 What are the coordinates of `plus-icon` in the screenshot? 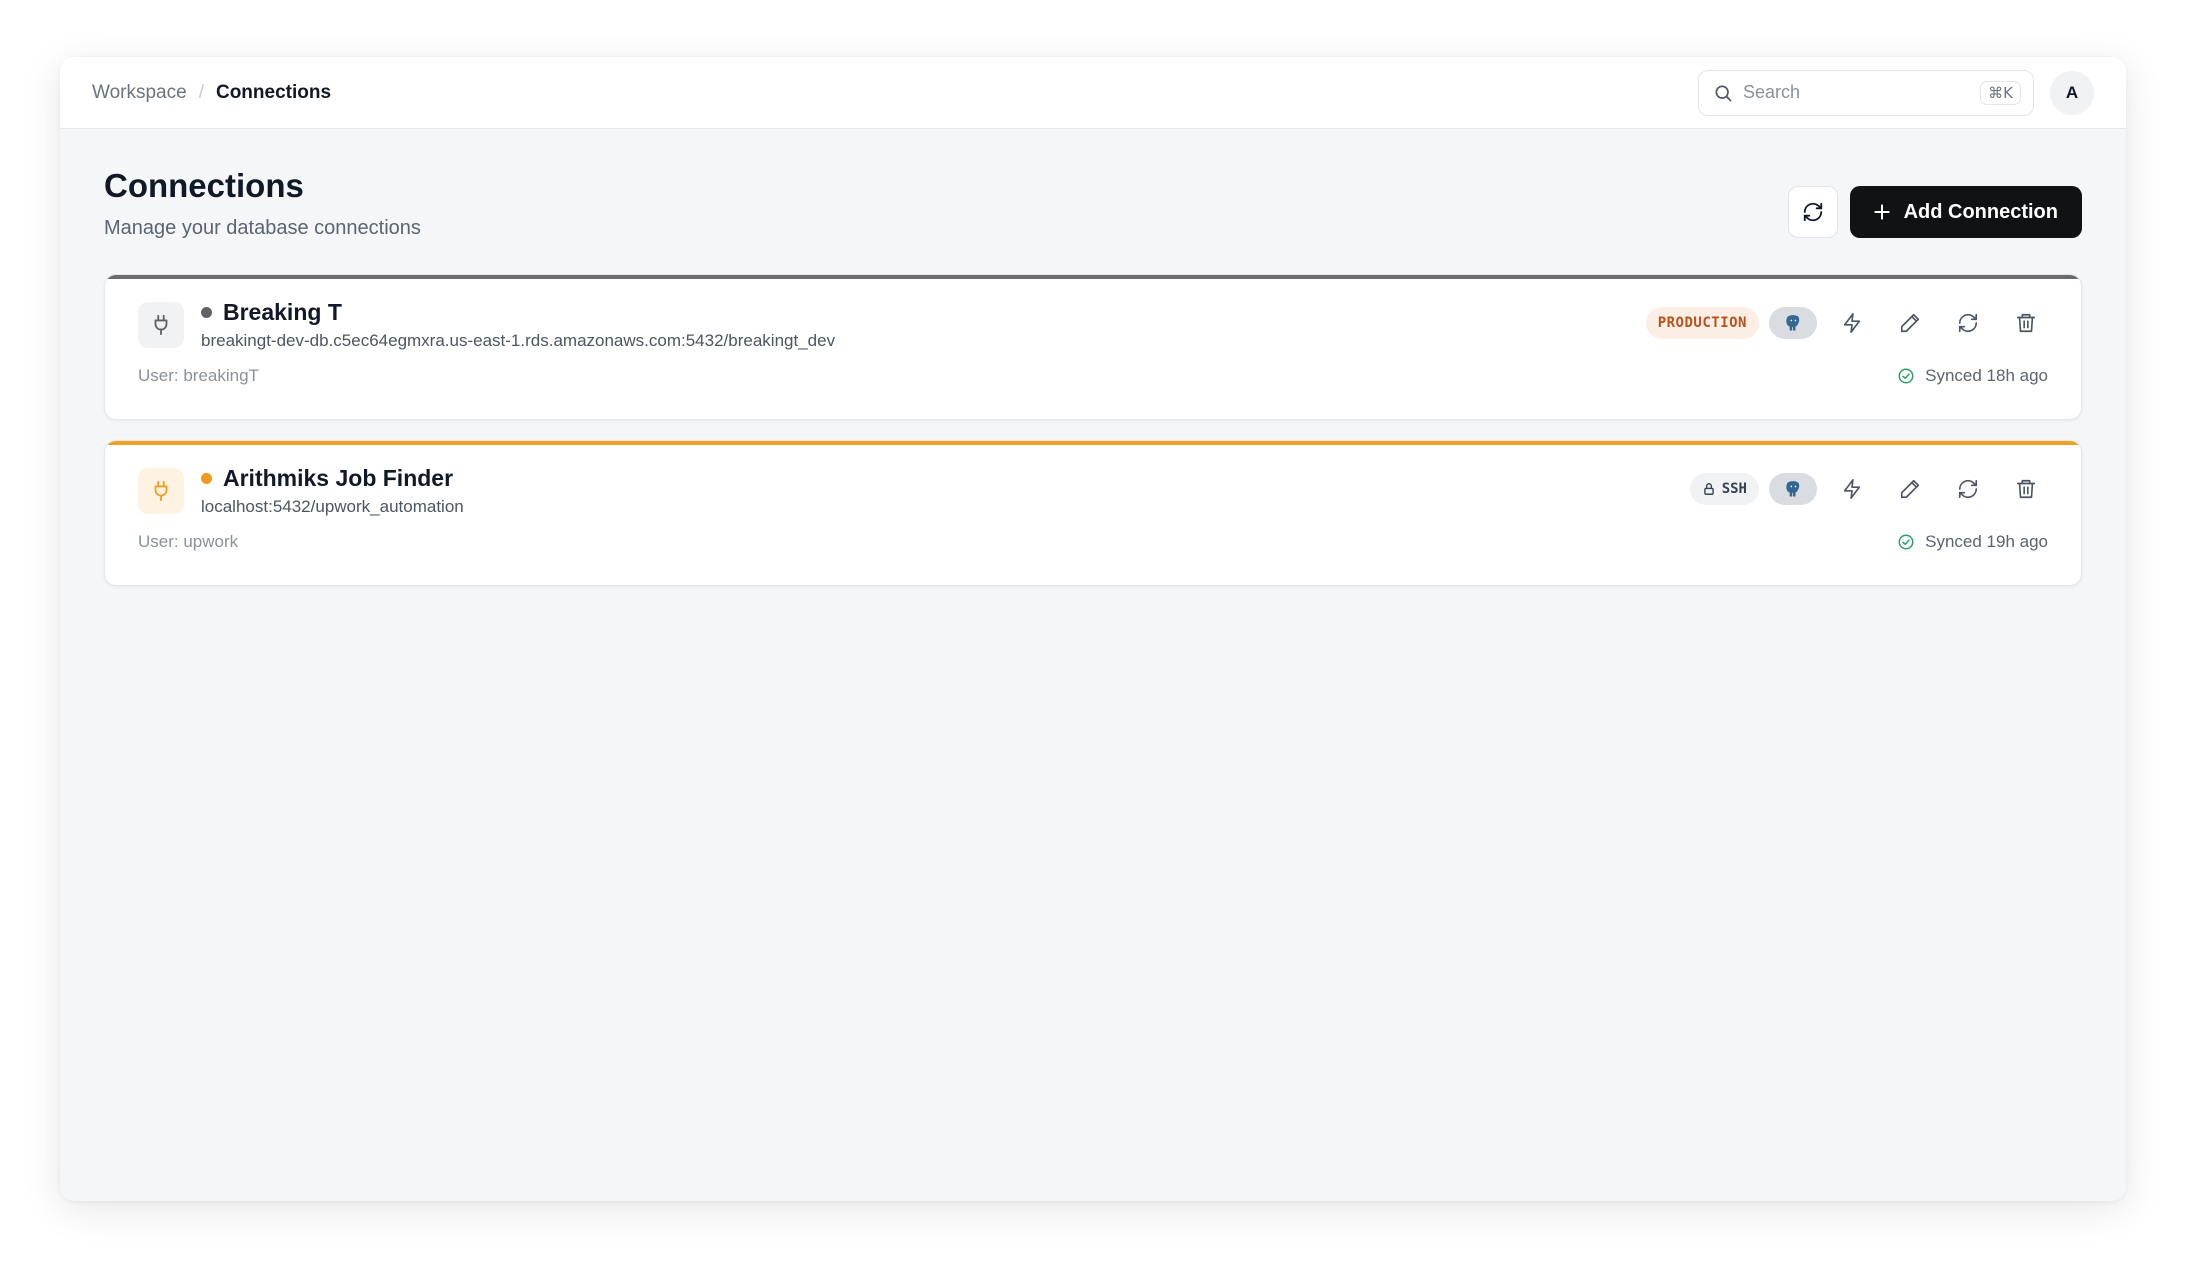 It's located at (1882, 212).